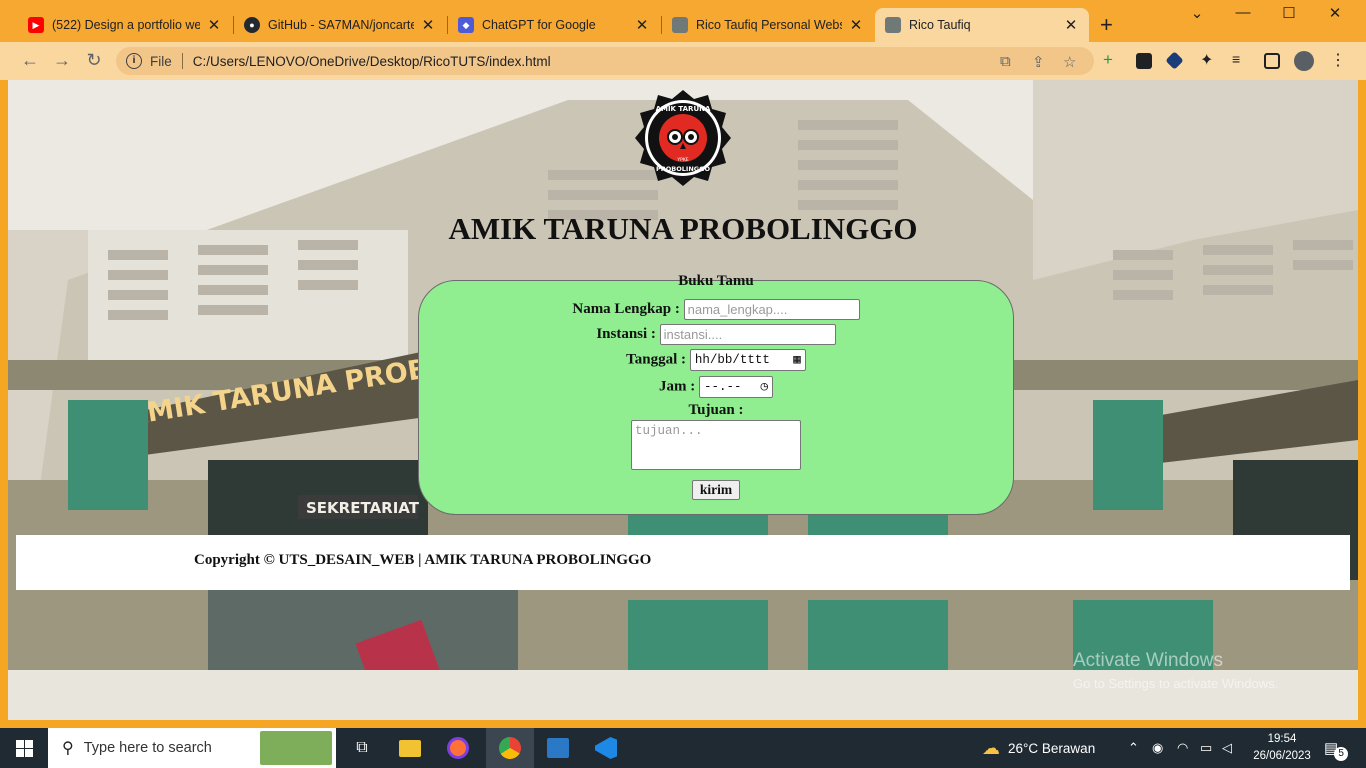  I want to click on tujuan-textarea, so click(716, 445).